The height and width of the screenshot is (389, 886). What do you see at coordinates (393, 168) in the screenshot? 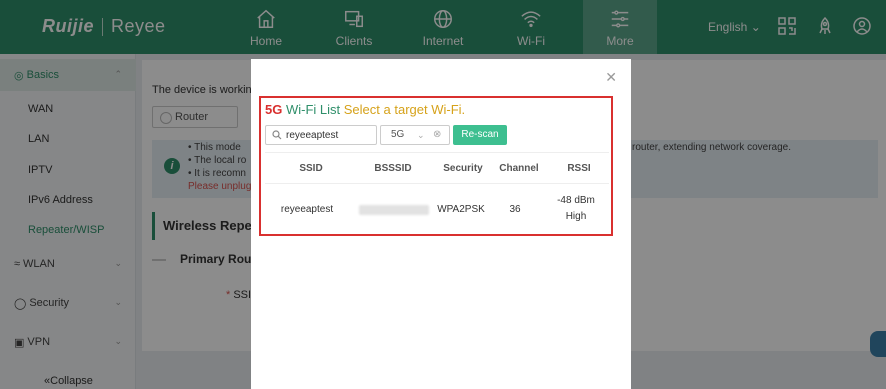
I see `col-bssid: BSSSID` at bounding box center [393, 168].